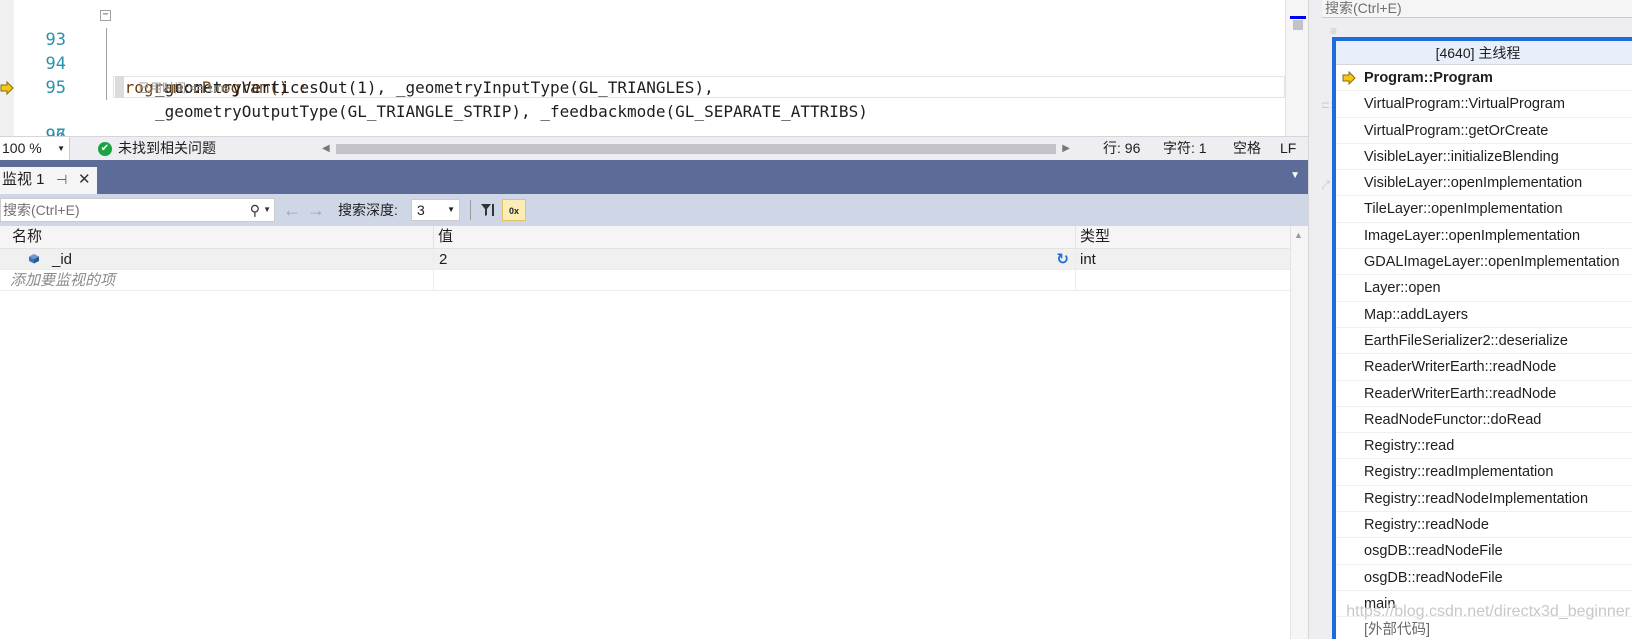  What do you see at coordinates (755, 280) in the screenshot?
I see `empty-value-cell` at bounding box center [755, 280].